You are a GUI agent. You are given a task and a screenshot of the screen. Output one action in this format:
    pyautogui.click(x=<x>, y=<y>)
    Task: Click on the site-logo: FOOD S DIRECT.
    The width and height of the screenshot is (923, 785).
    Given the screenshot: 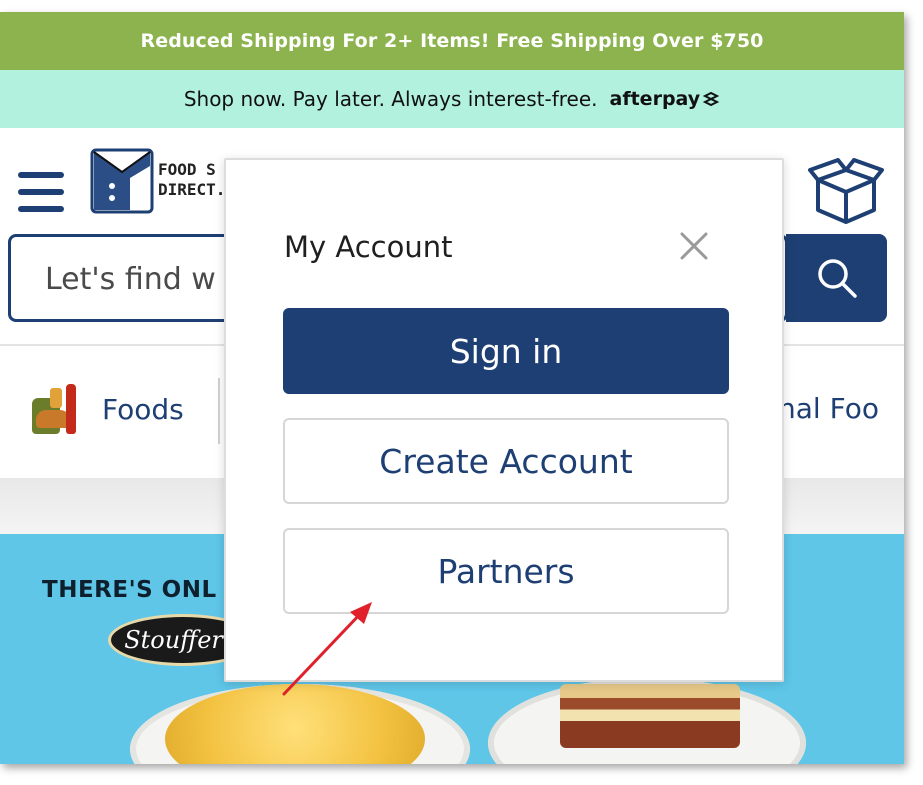 What is the action you would take?
    pyautogui.click(x=160, y=181)
    